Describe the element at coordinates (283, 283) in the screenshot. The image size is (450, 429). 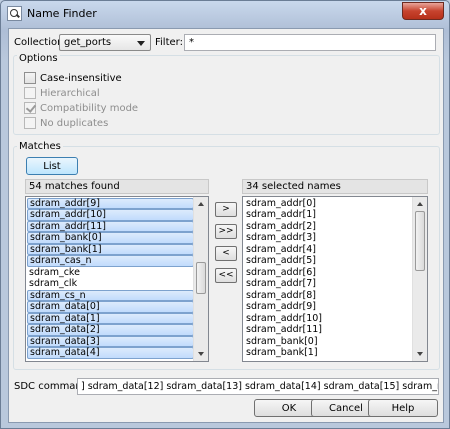
I see `list-item: sdram_addr[7]` at that location.